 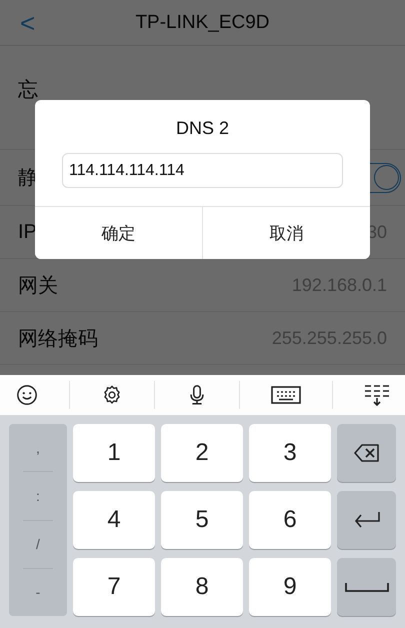 What do you see at coordinates (377, 395) in the screenshot?
I see `collapse-keyboard-icon` at bounding box center [377, 395].